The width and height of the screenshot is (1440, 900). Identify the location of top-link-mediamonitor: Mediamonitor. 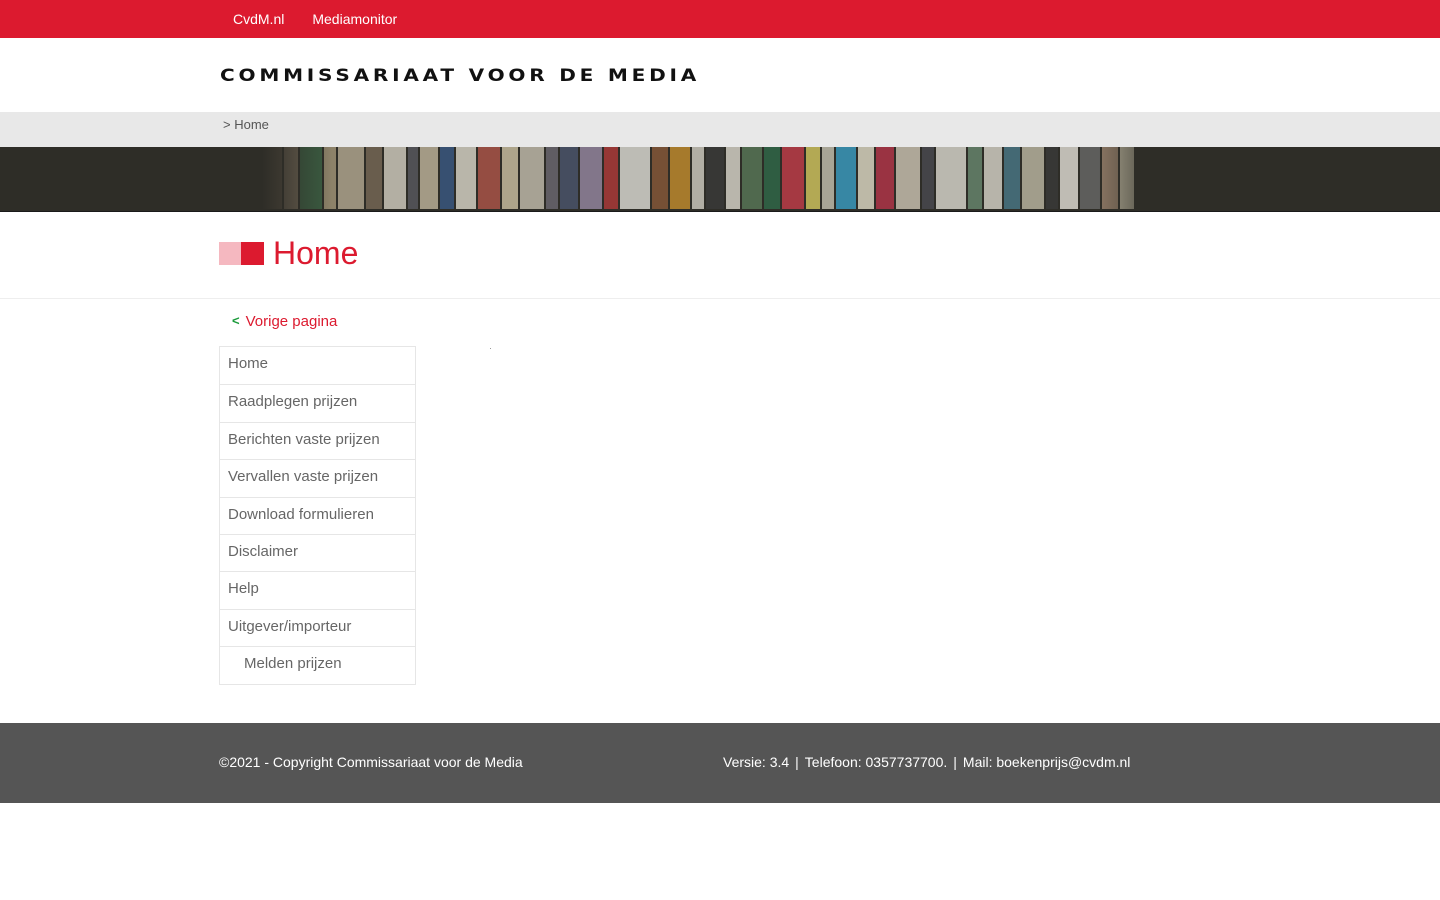
(354, 19).